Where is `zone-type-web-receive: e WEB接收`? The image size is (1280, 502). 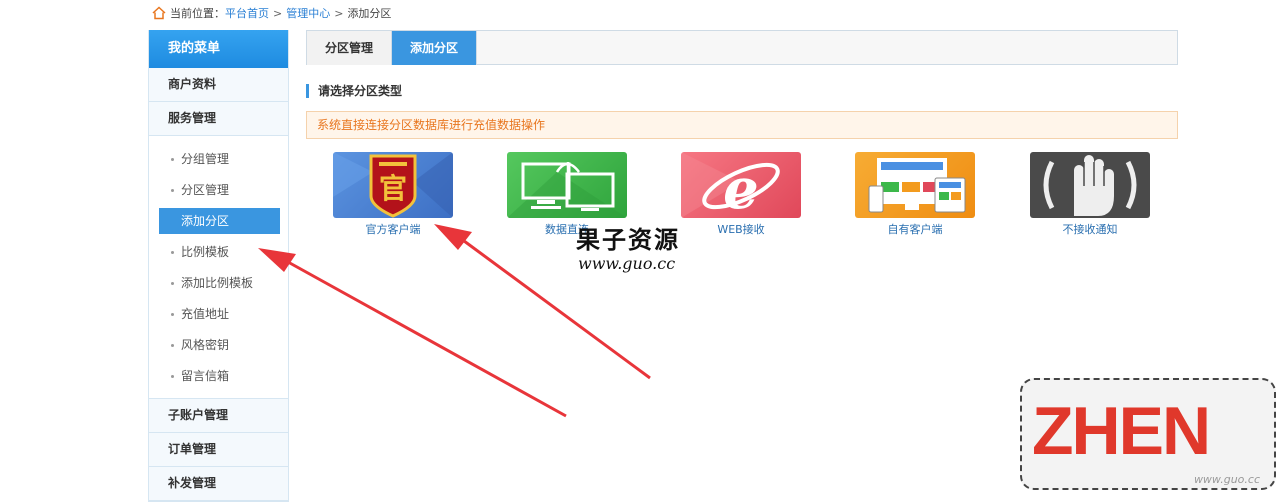 zone-type-web-receive: e WEB接收 is located at coordinates (741, 194).